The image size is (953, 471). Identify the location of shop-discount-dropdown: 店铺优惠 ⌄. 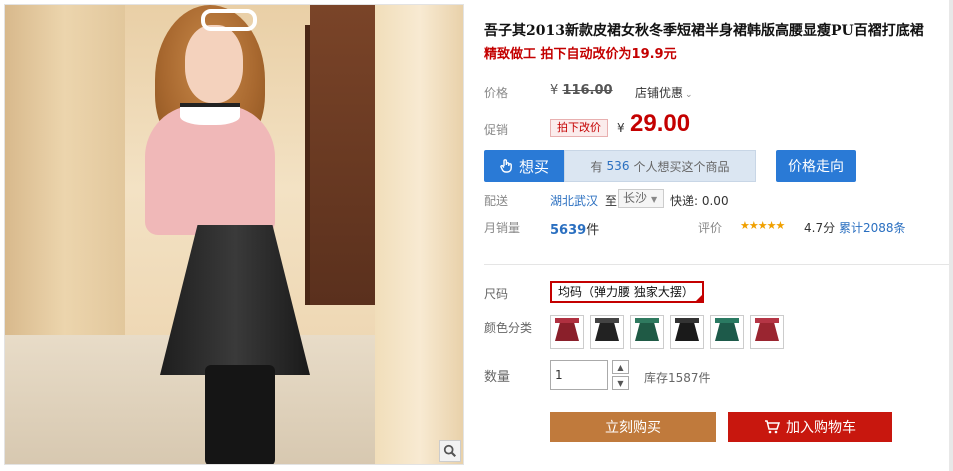
(664, 92).